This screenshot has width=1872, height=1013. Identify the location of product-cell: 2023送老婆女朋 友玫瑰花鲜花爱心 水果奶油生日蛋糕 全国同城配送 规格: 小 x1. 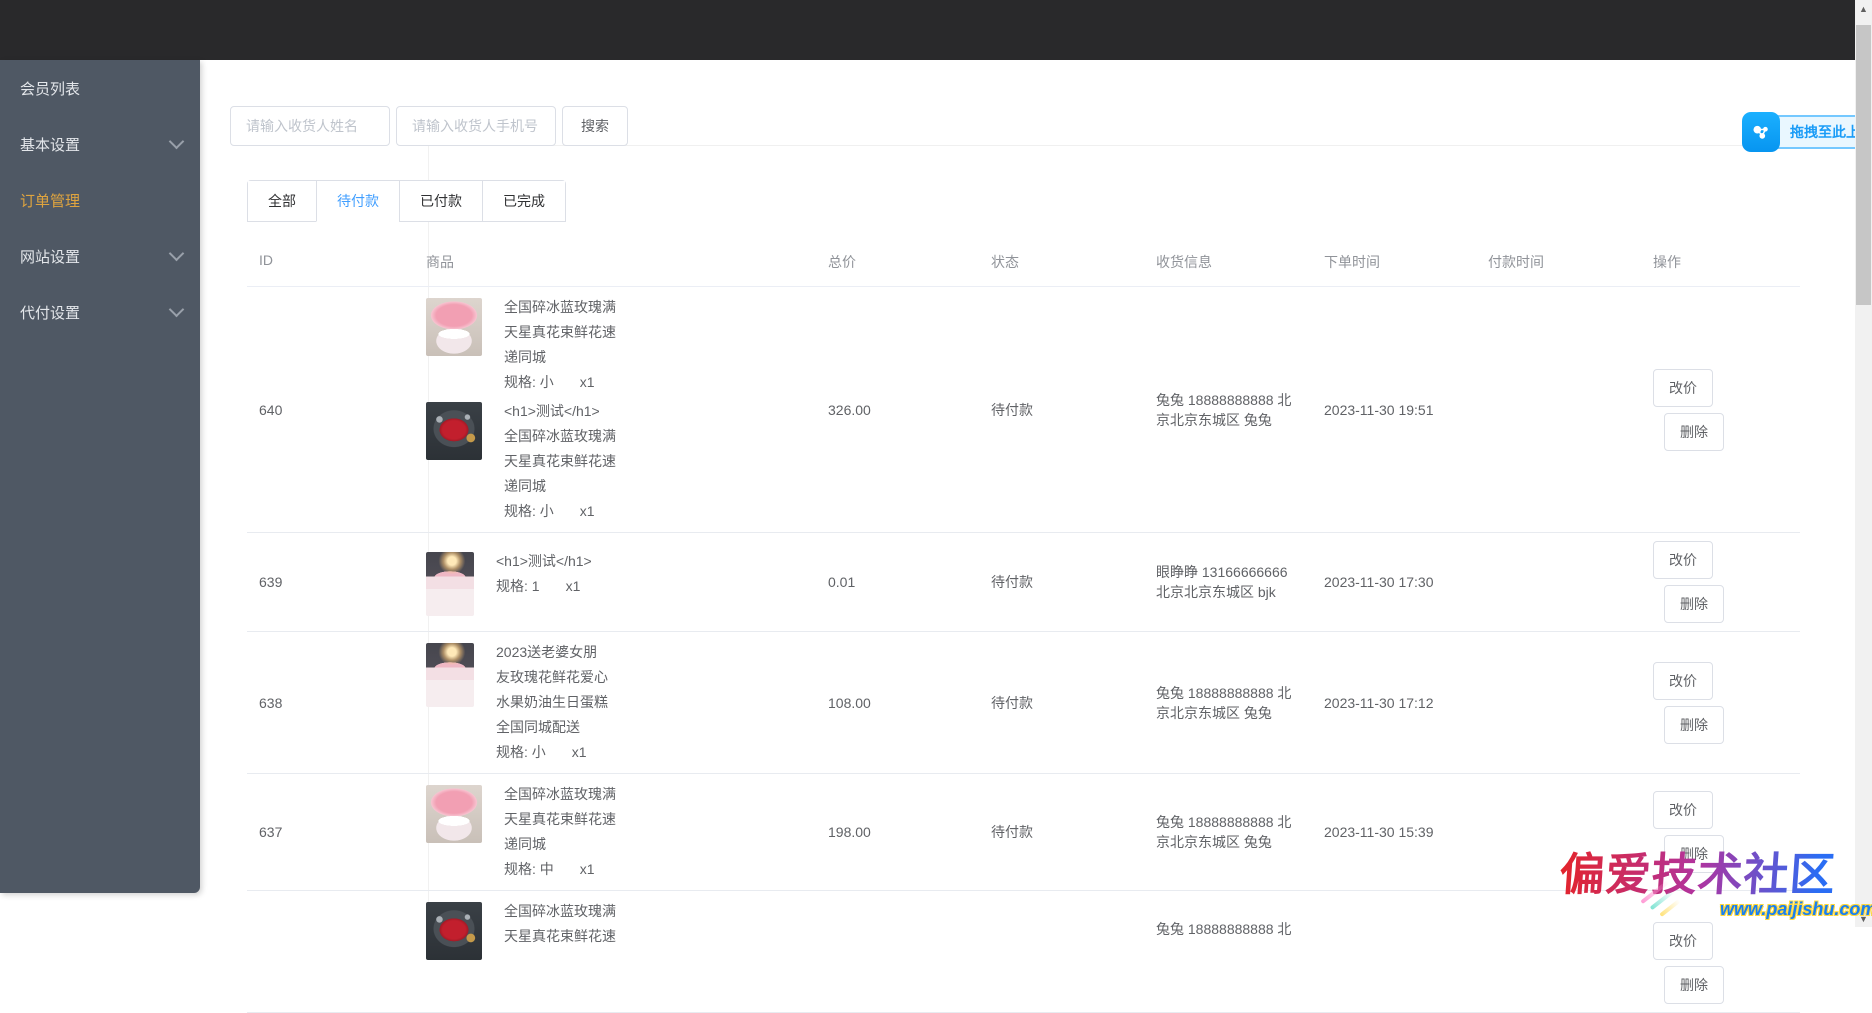
(627, 702).